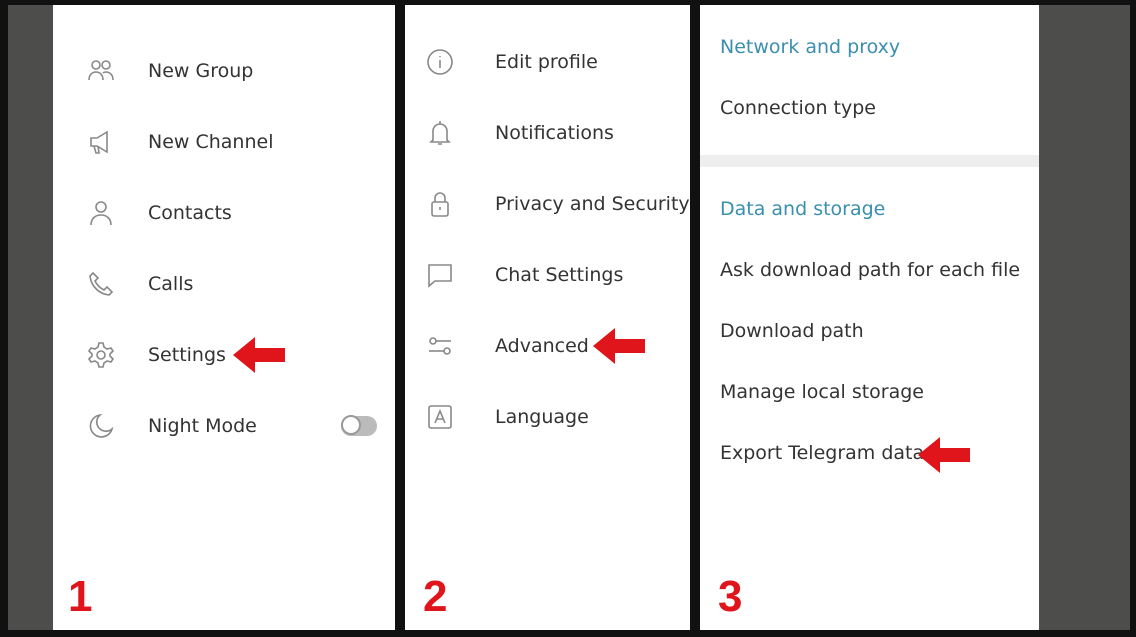 The width and height of the screenshot is (1136, 637). I want to click on settings-item-privacy: Privacy and Security, so click(547, 204).